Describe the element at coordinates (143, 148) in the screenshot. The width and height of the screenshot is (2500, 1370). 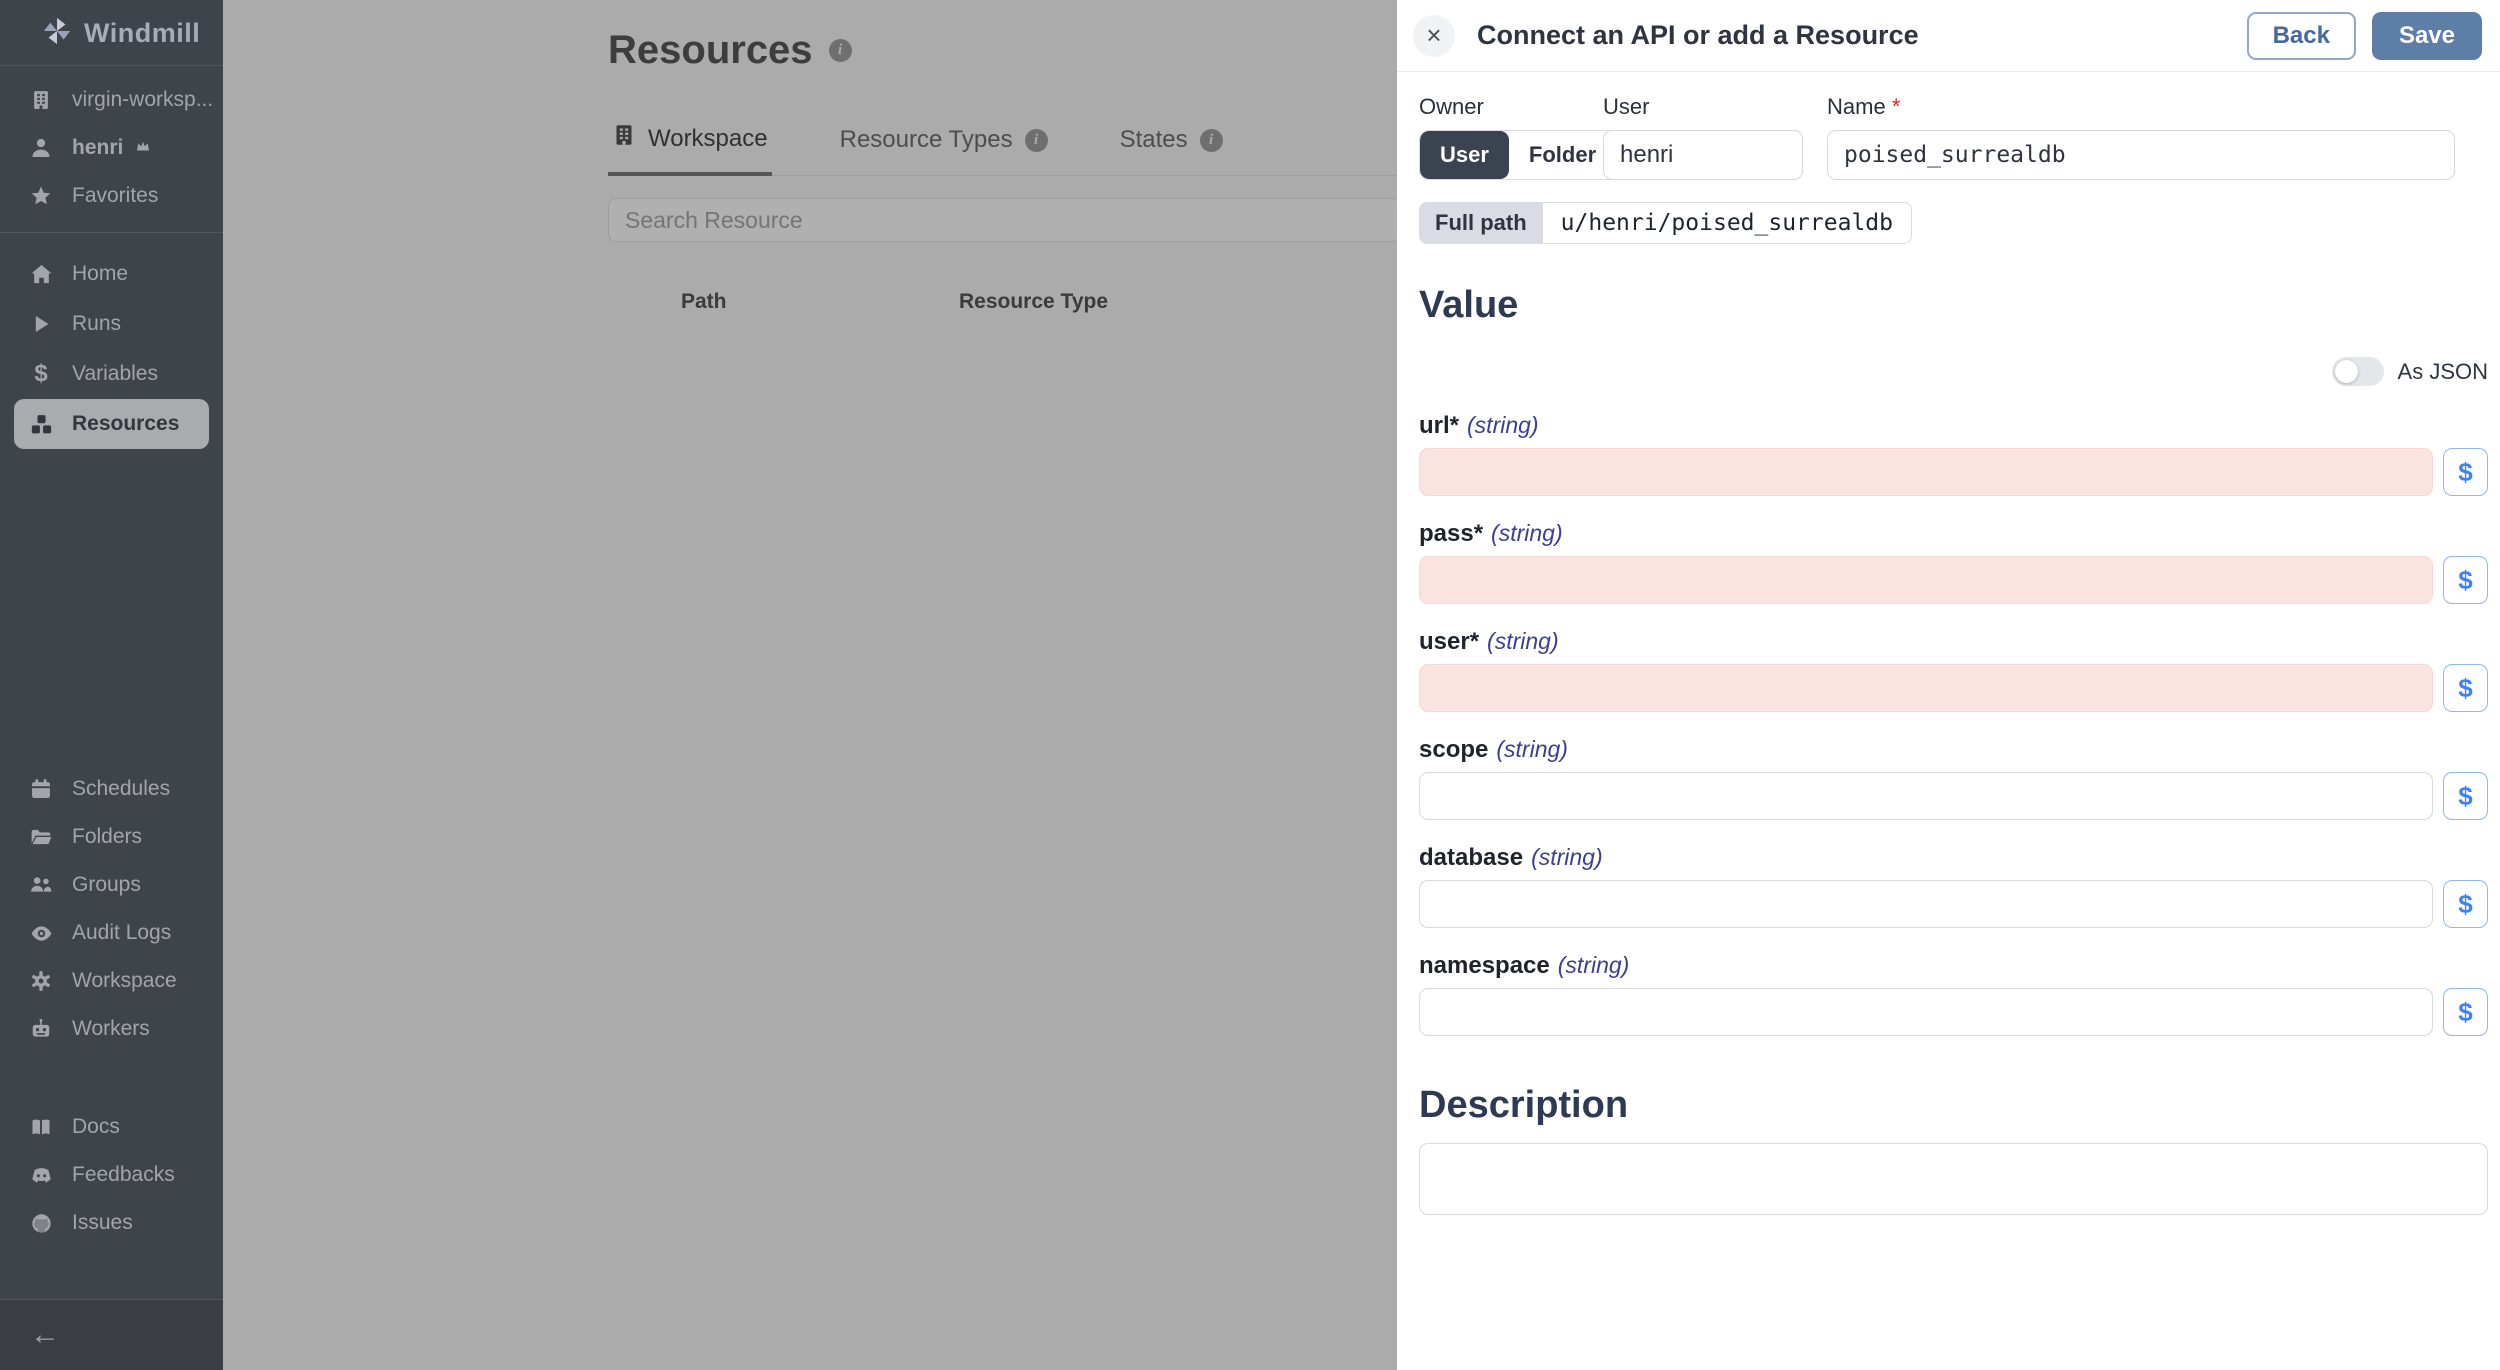
I see `crown-icon` at that location.